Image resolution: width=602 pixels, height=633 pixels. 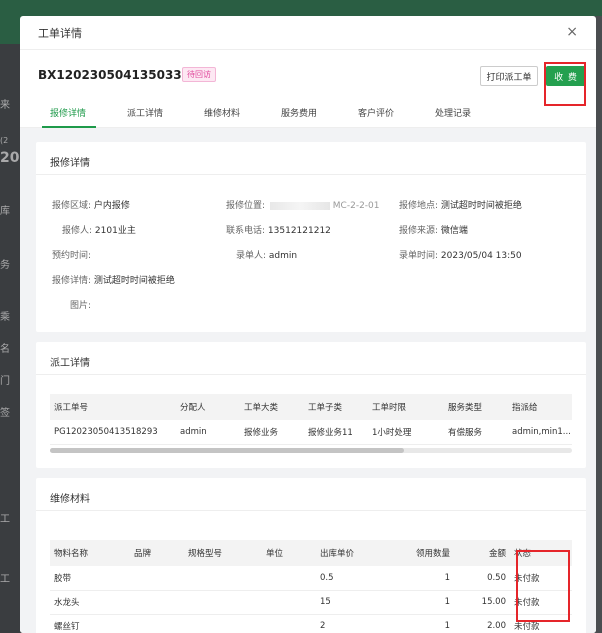 What do you see at coordinates (5, 519) in the screenshot?
I see `background-text: 工` at bounding box center [5, 519].